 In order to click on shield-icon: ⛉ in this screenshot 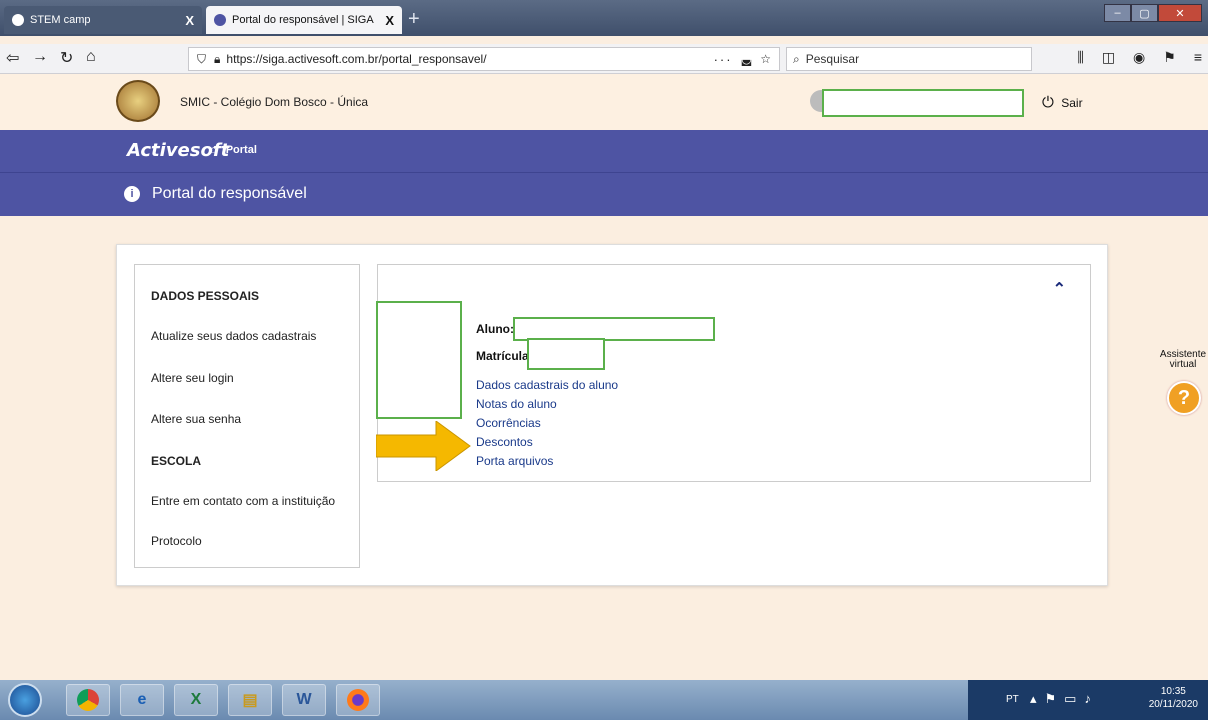, I will do `click(202, 58)`.